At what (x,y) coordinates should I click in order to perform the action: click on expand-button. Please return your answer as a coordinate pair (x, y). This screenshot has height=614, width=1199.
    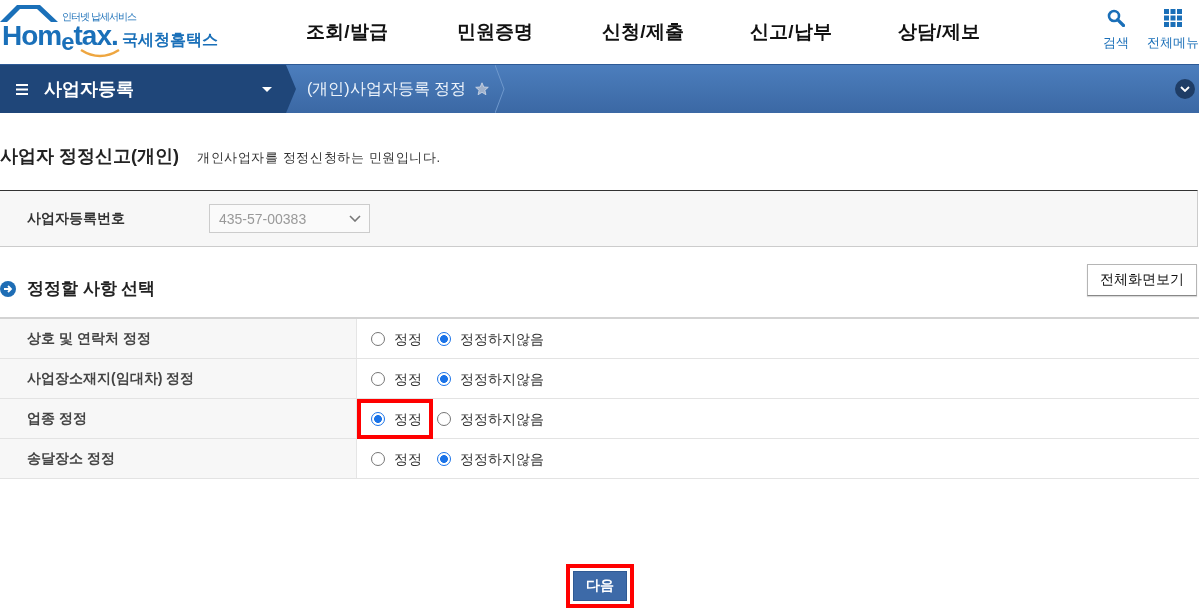
    Looking at the image, I should click on (1185, 89).